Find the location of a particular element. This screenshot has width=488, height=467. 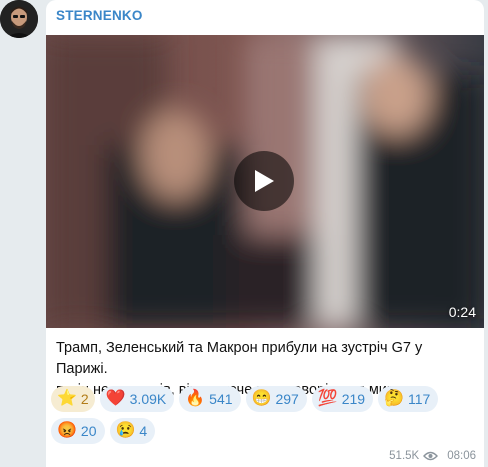

reaction-row: ⭐ 2 ❤️ 3.09K 🔥 541 😁 297 💯 219 🤔 117 is located at coordinates (266, 399).